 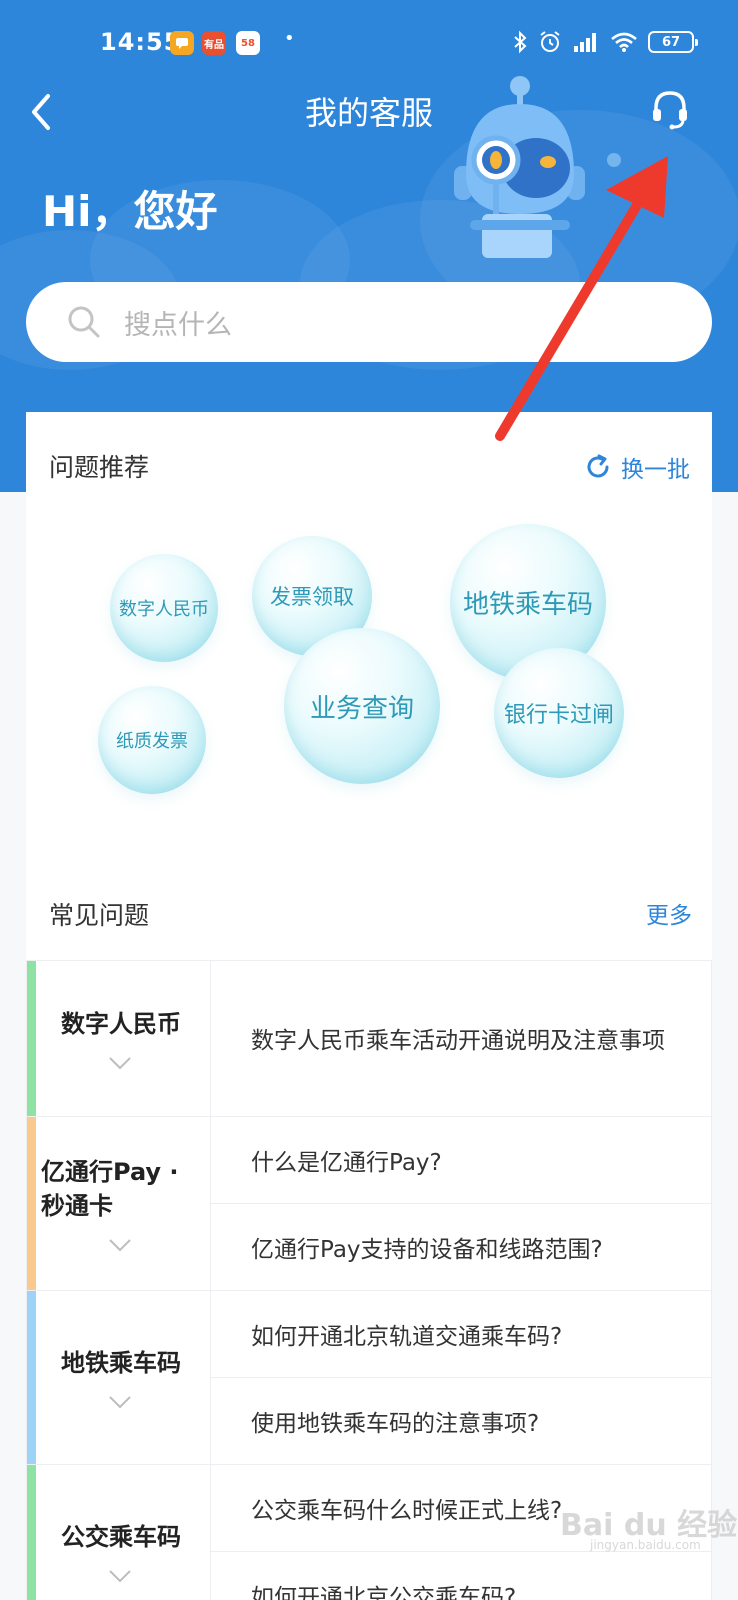 I want to click on faq-group-metro-code: 地铁乘车码 如何开通北京轨道交通乘车码? 使用地铁乘车码的注意事项?, so click(x=369, y=1378).